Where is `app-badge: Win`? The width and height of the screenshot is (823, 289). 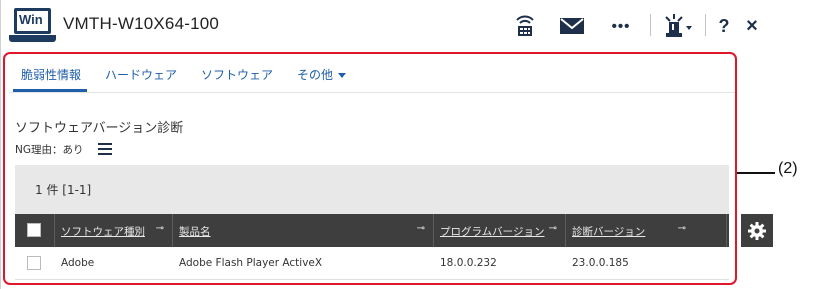 app-badge: Win is located at coordinates (31, 19).